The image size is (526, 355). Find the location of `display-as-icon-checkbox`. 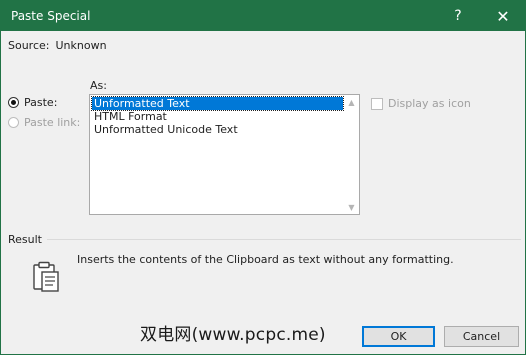

display-as-icon-checkbox is located at coordinates (377, 103).